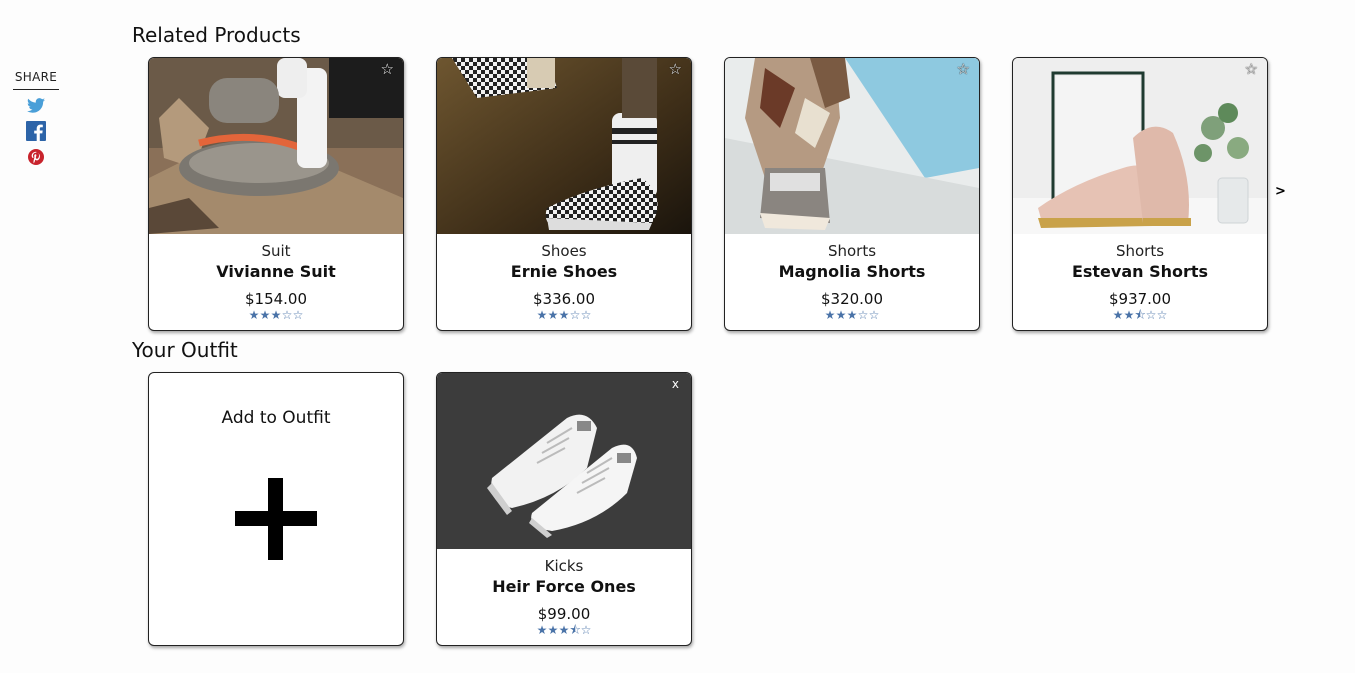  What do you see at coordinates (852, 271) in the screenshot?
I see `product-name: Magnolia Shorts` at bounding box center [852, 271].